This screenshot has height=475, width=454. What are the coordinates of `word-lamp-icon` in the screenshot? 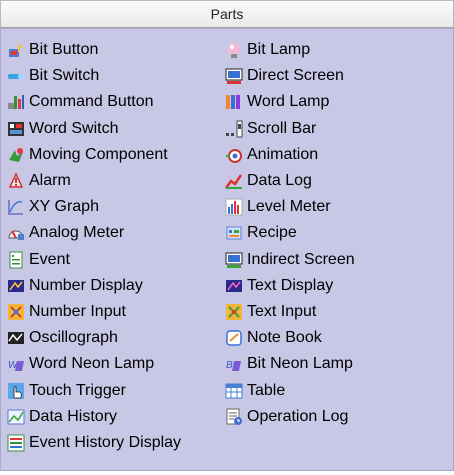 It's located at (234, 102).